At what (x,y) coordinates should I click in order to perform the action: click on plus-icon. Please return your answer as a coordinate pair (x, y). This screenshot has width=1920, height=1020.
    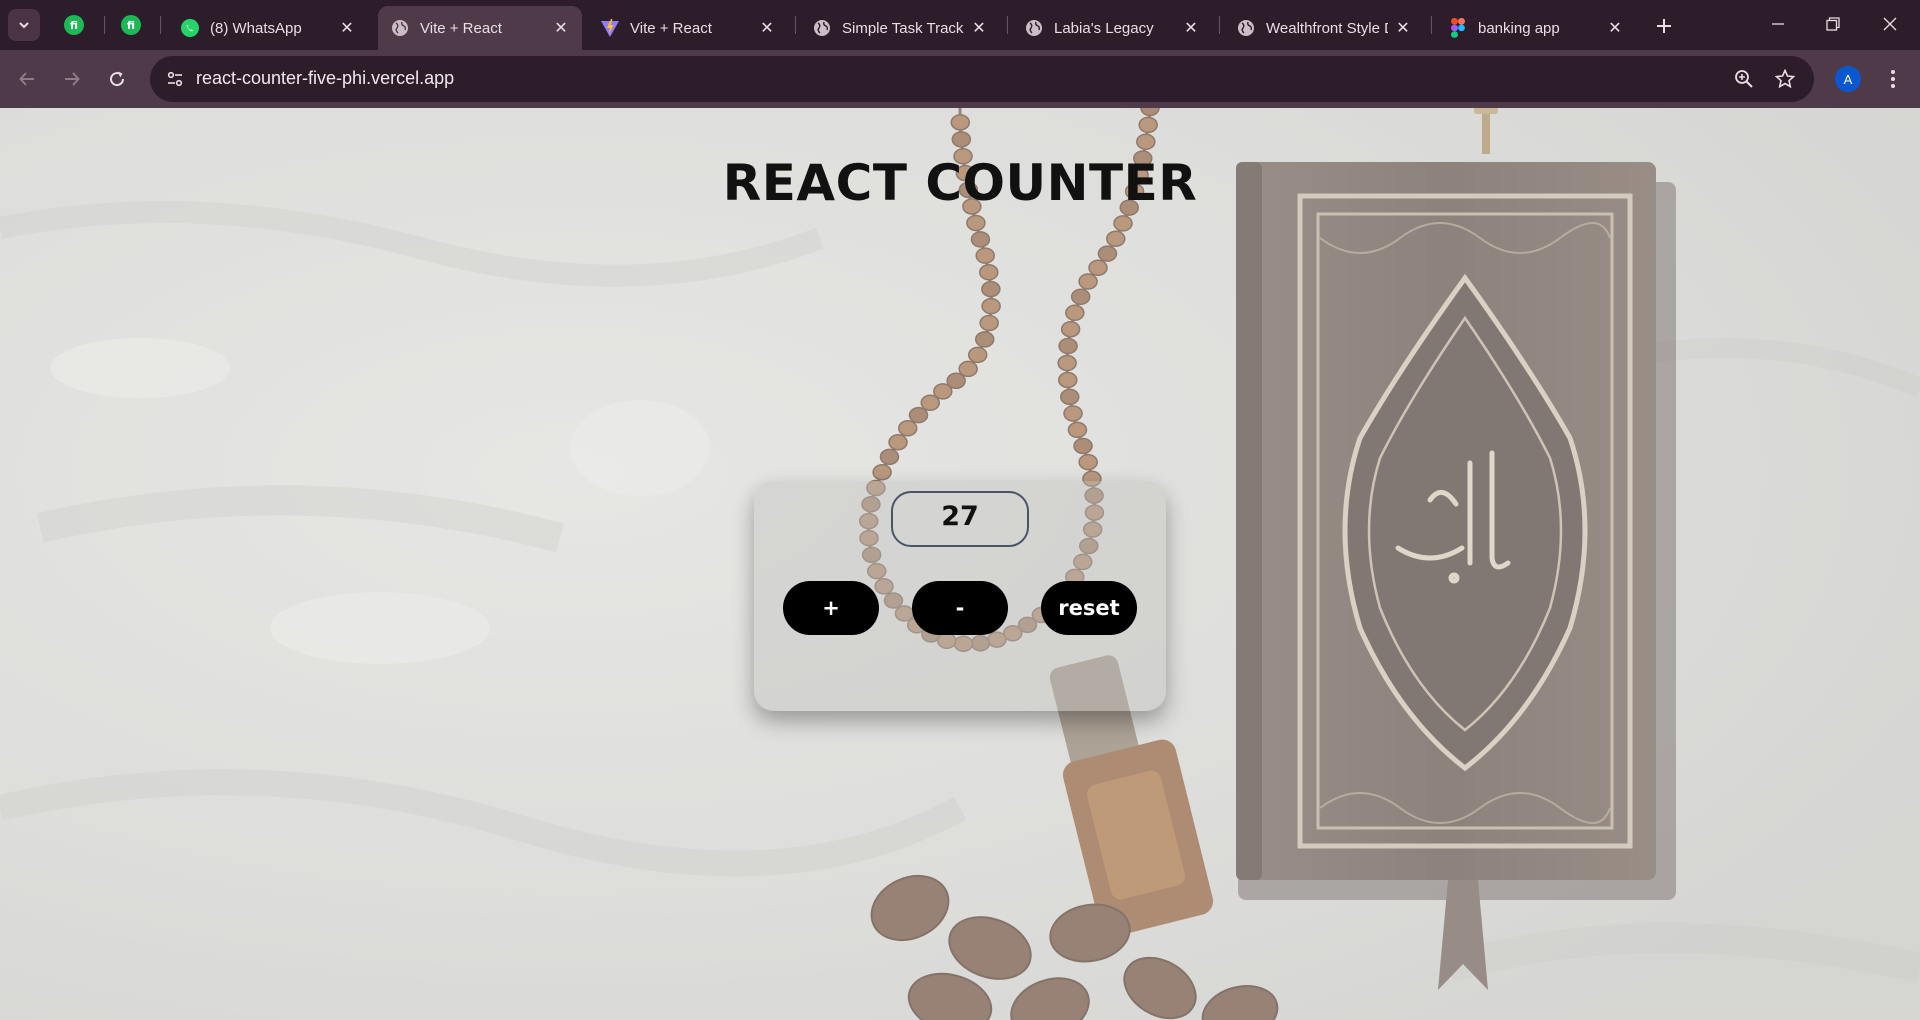
    Looking at the image, I should click on (1664, 26).